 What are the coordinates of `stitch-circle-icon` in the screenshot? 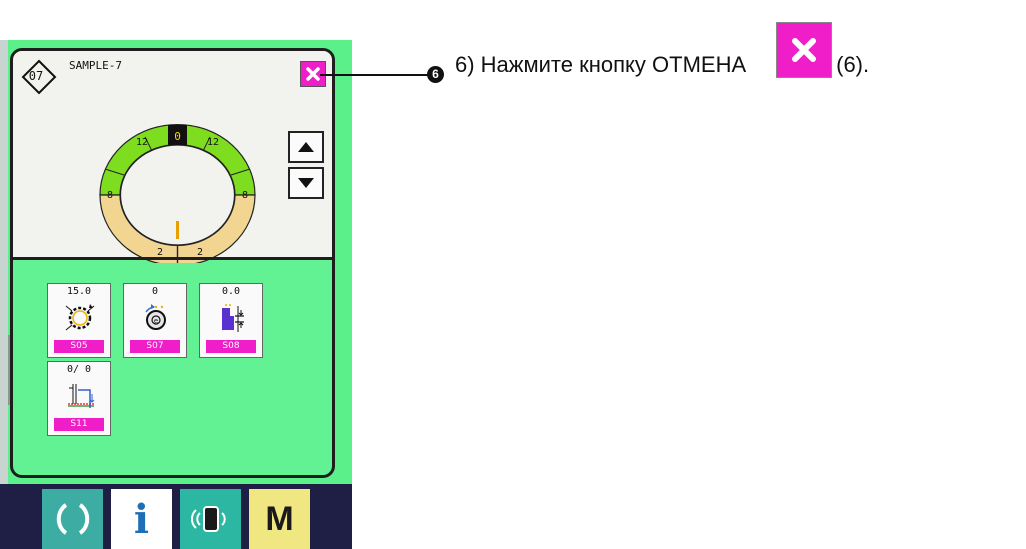 It's located at (80, 317).